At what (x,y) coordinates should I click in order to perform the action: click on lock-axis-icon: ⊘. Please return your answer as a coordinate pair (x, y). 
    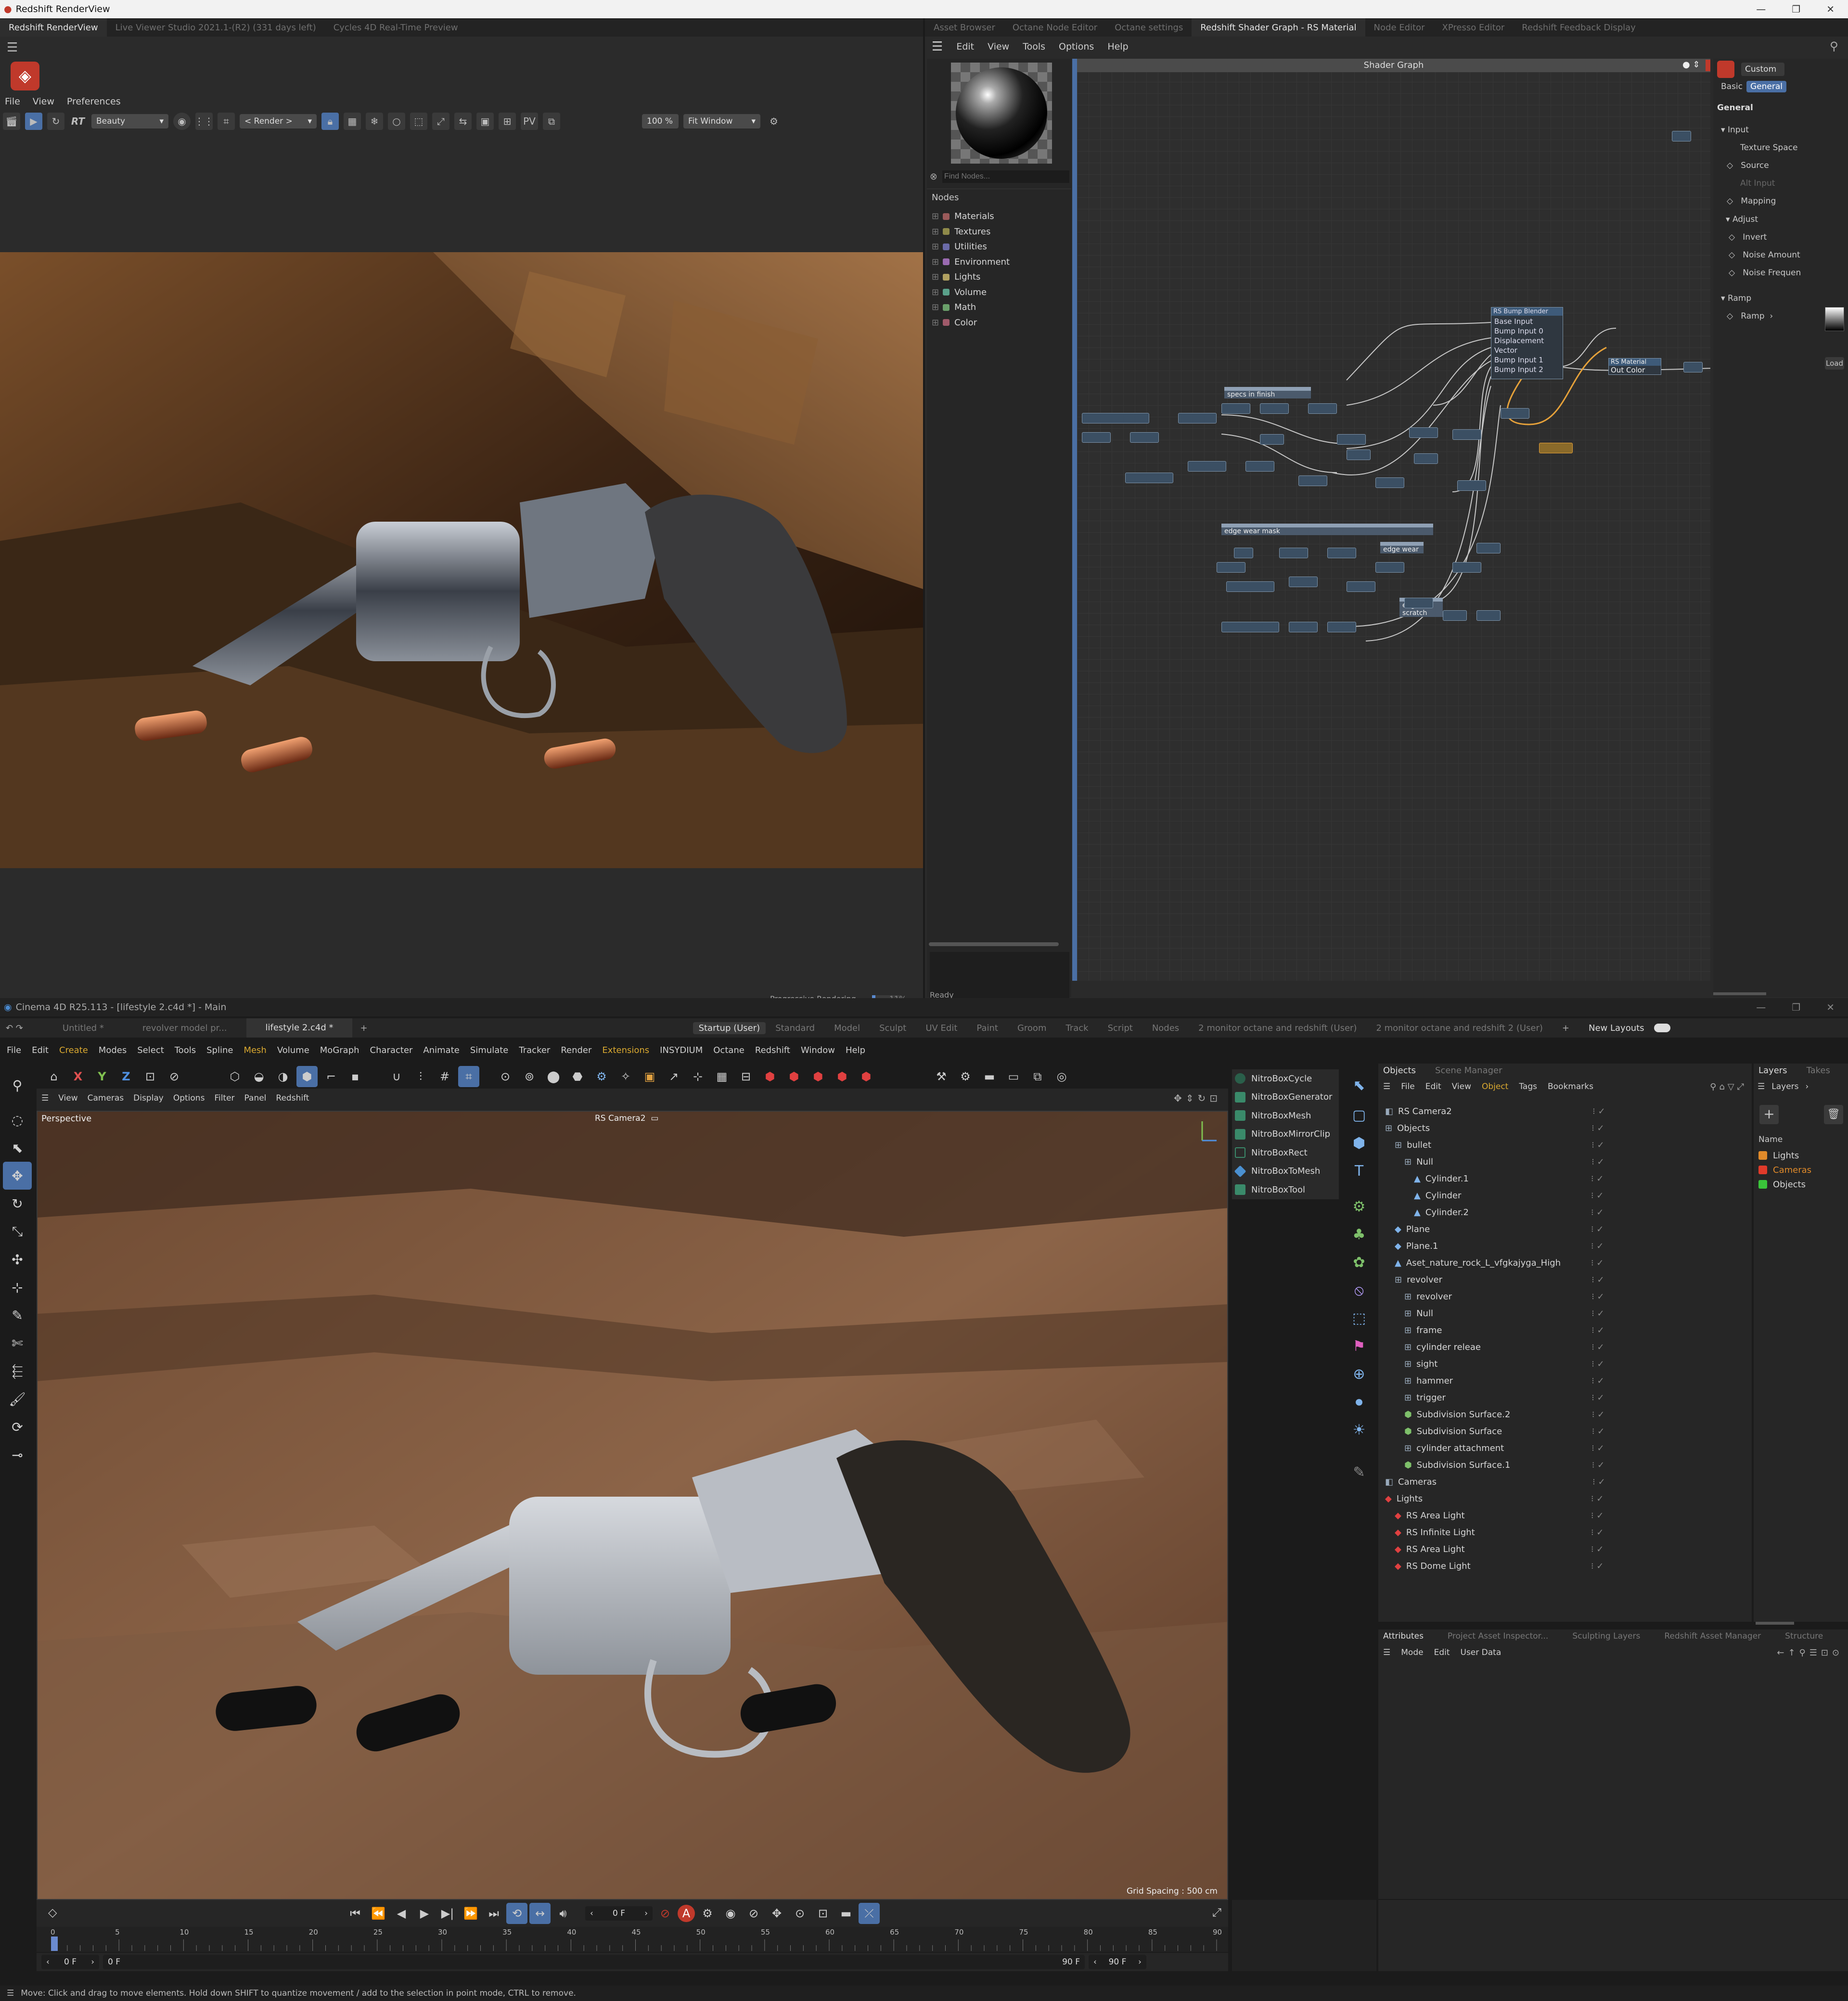
    Looking at the image, I should click on (174, 1076).